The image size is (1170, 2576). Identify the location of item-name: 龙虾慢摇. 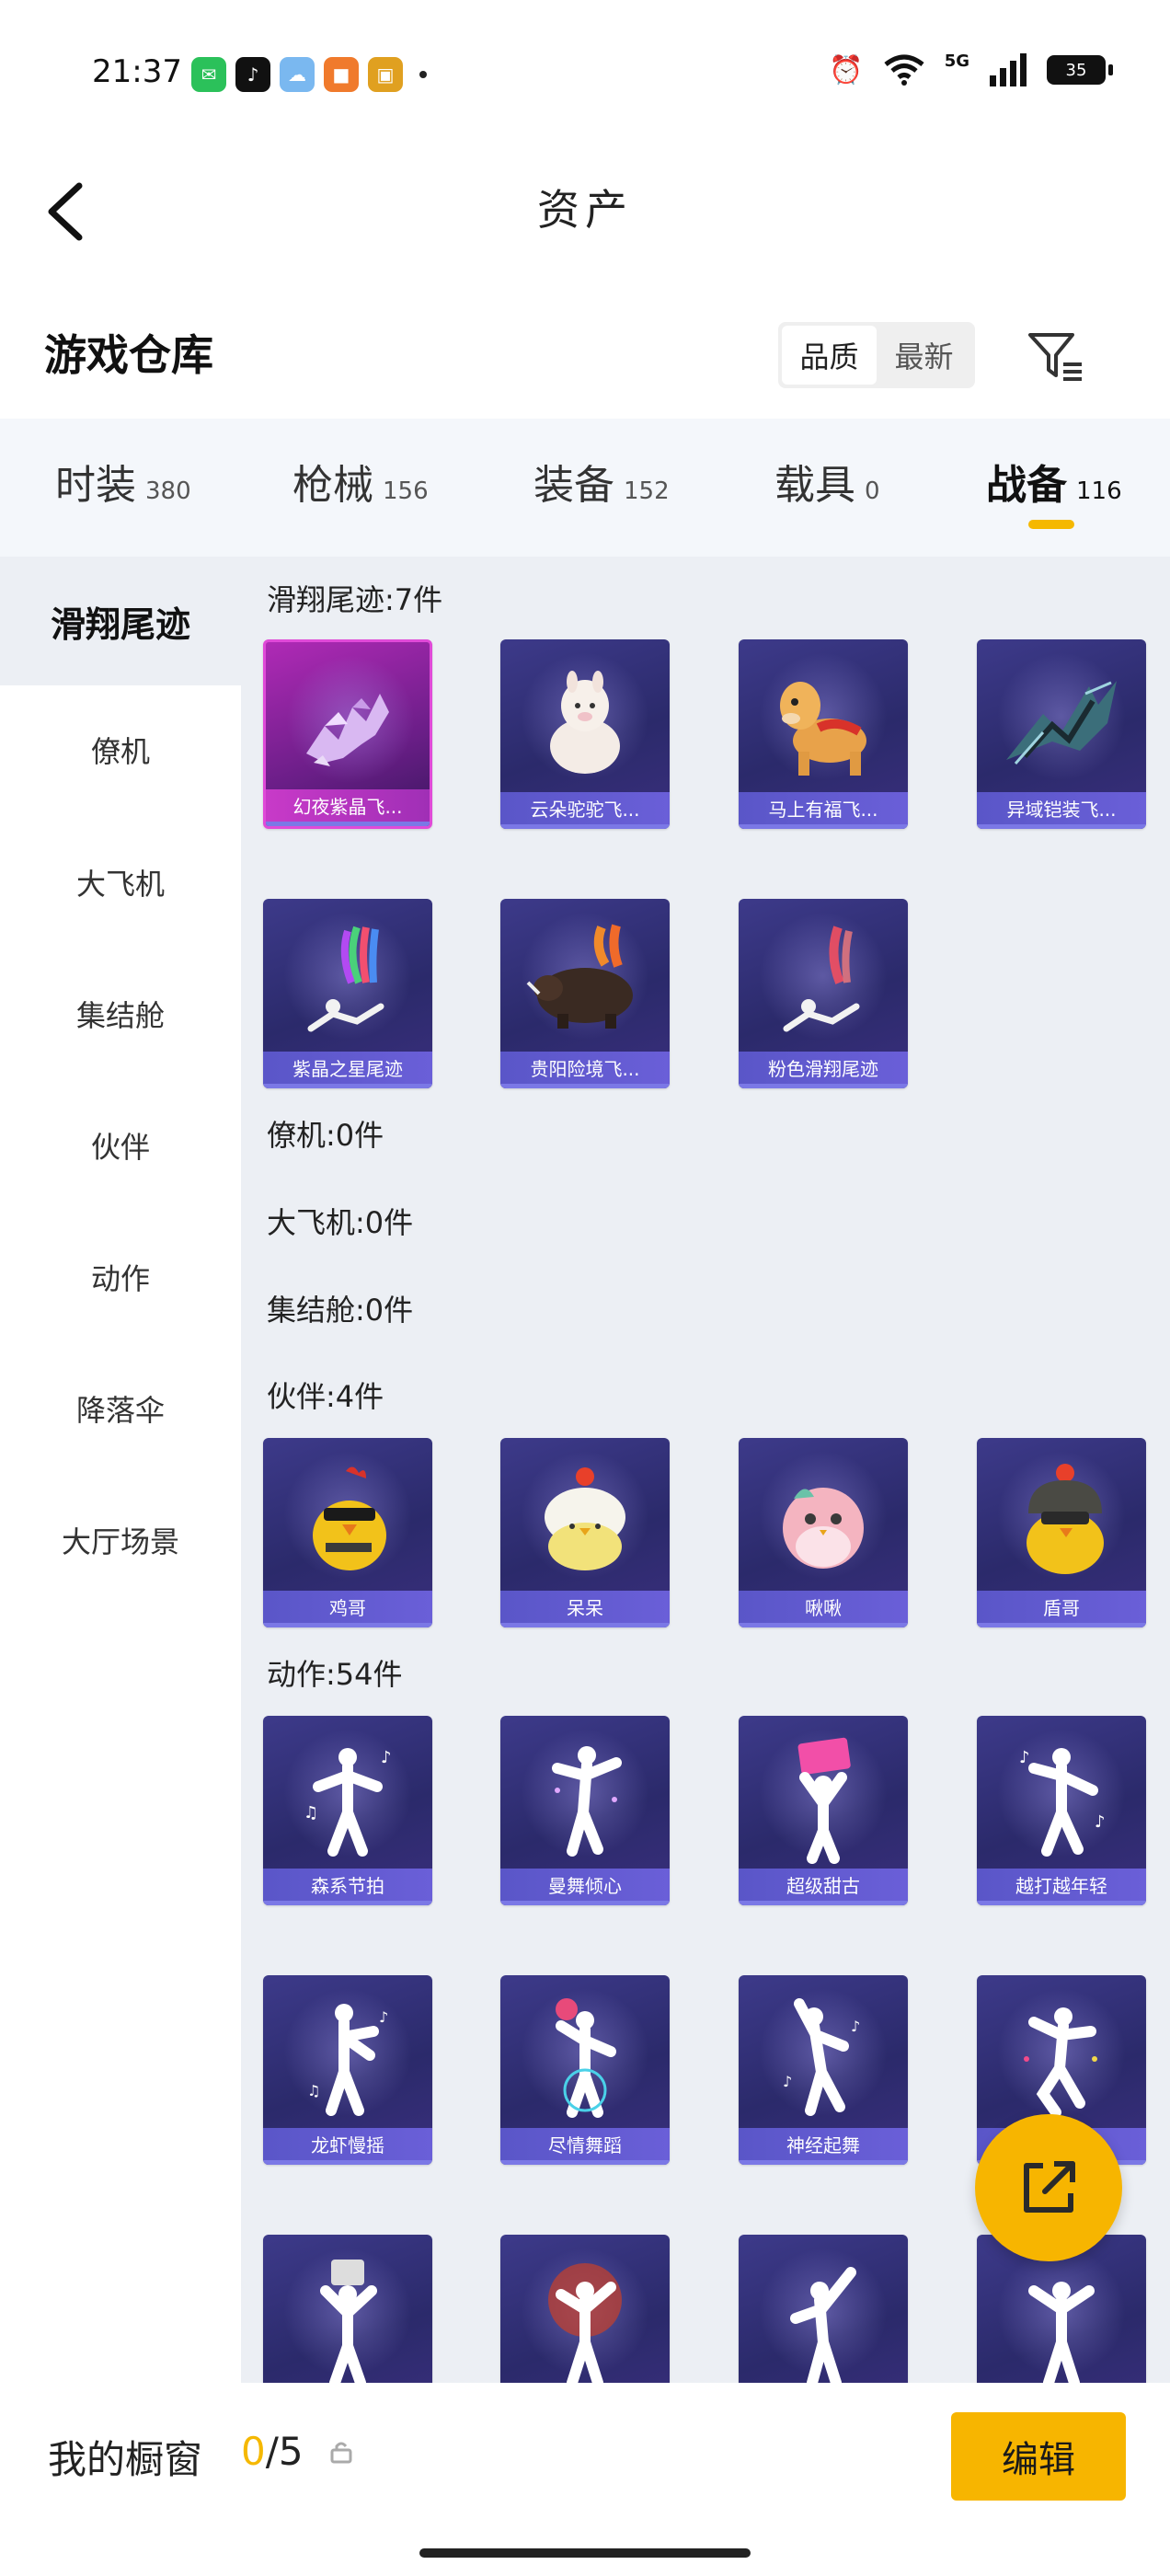
(347, 2146).